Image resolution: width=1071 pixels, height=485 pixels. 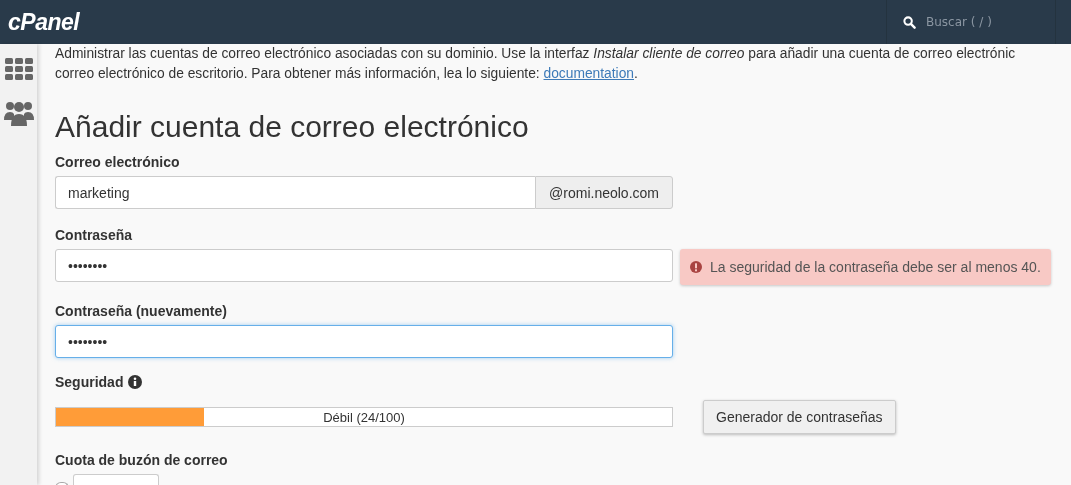 I want to click on field-label: Cuota de buzón de correo, so click(x=141, y=460).